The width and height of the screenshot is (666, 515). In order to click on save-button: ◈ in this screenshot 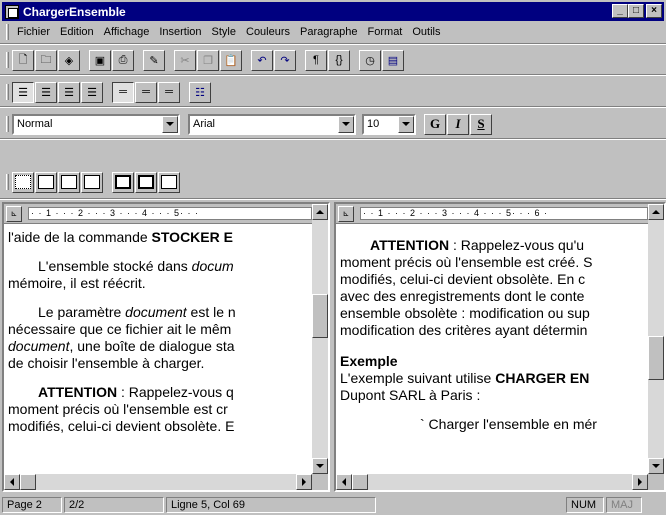, I will do `click(69, 60)`.